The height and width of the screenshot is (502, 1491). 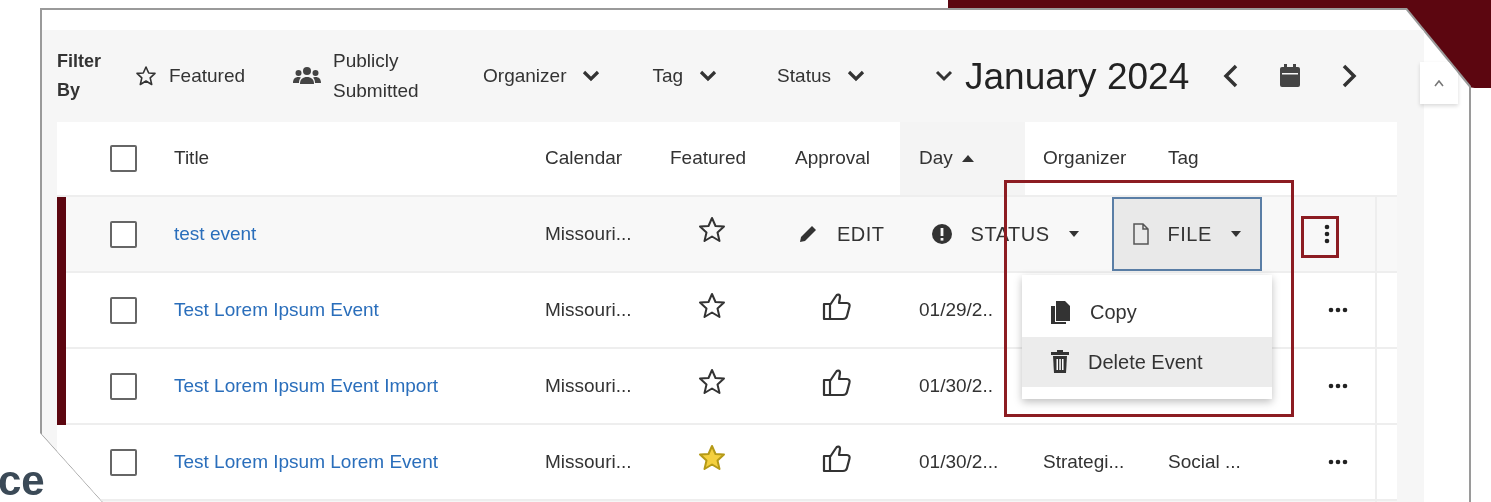 What do you see at coordinates (22, 481) in the screenshot?
I see `background-text: ce` at bounding box center [22, 481].